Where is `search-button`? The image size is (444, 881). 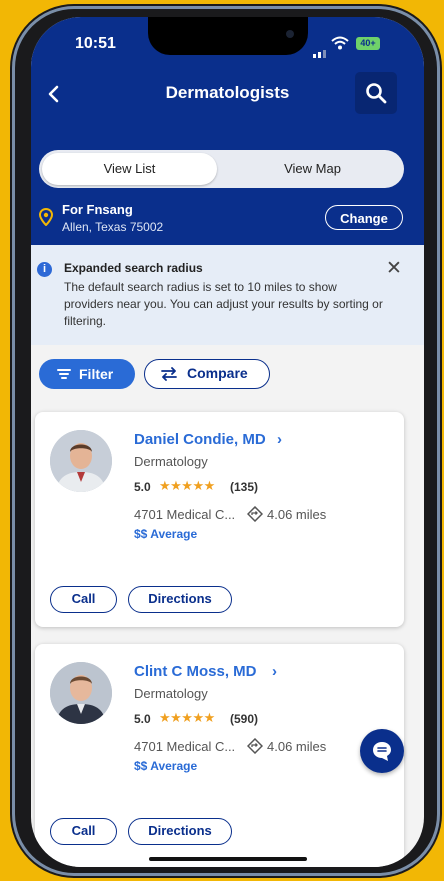
search-button is located at coordinates (376, 93).